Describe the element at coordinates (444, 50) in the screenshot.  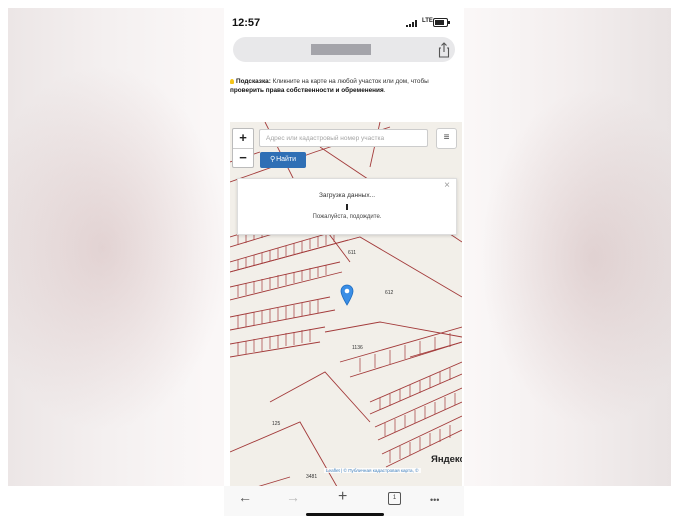
I see `share-icon` at that location.